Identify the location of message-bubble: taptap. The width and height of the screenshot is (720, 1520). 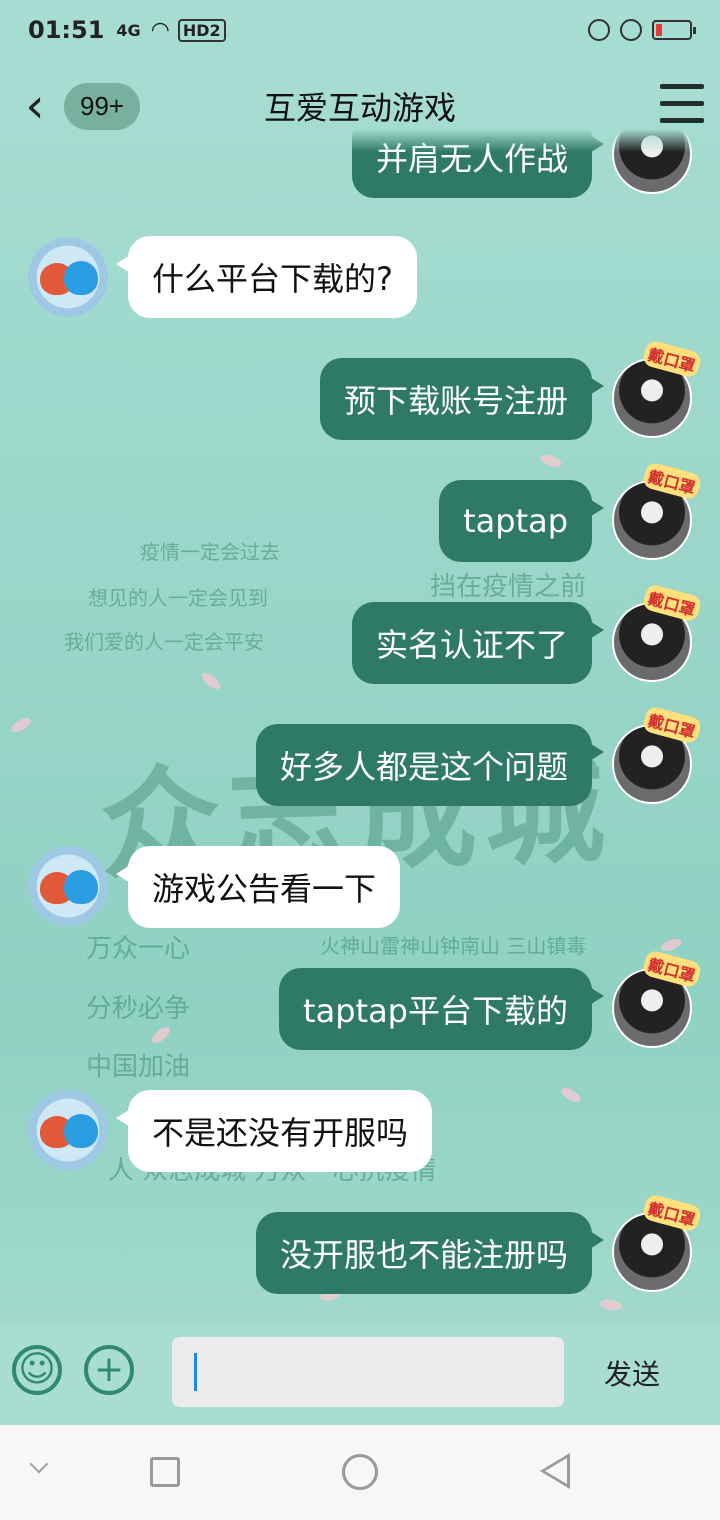
(521, 521).